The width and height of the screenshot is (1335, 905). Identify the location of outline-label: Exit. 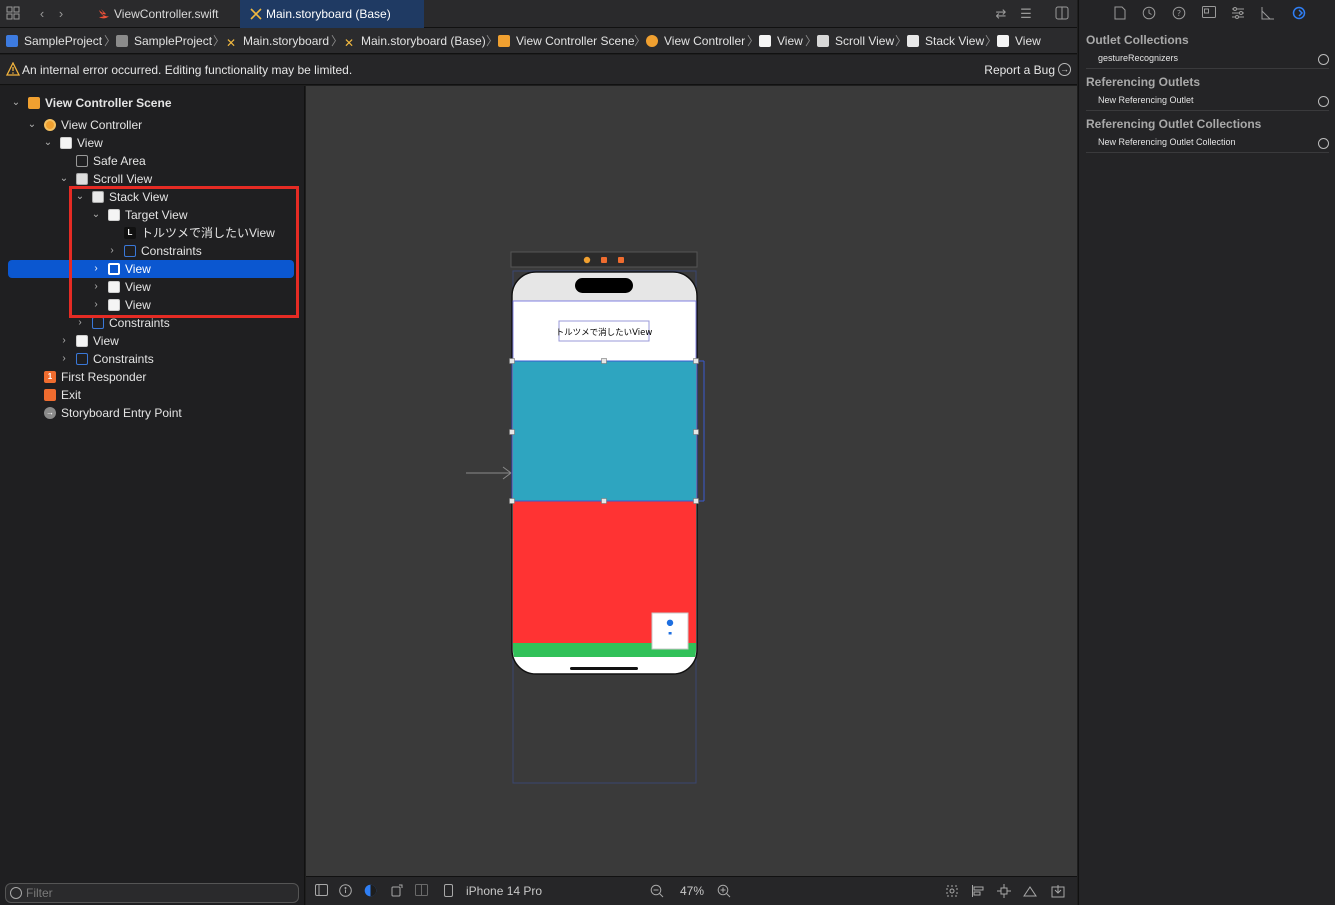
(71, 395).